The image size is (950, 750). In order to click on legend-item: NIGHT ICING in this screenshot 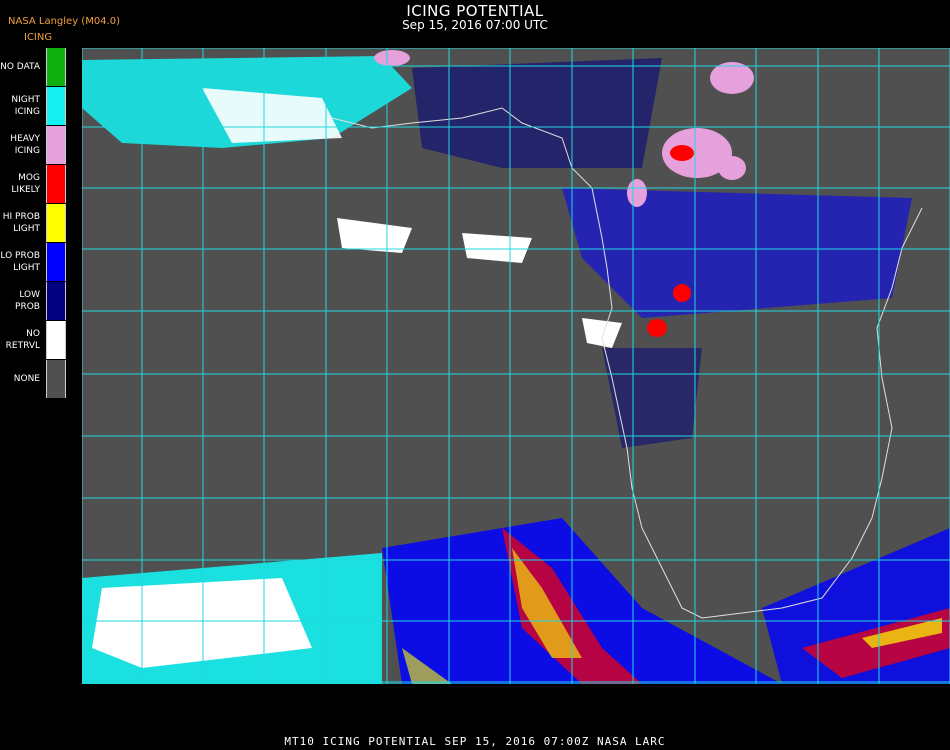, I will do `click(40, 106)`.